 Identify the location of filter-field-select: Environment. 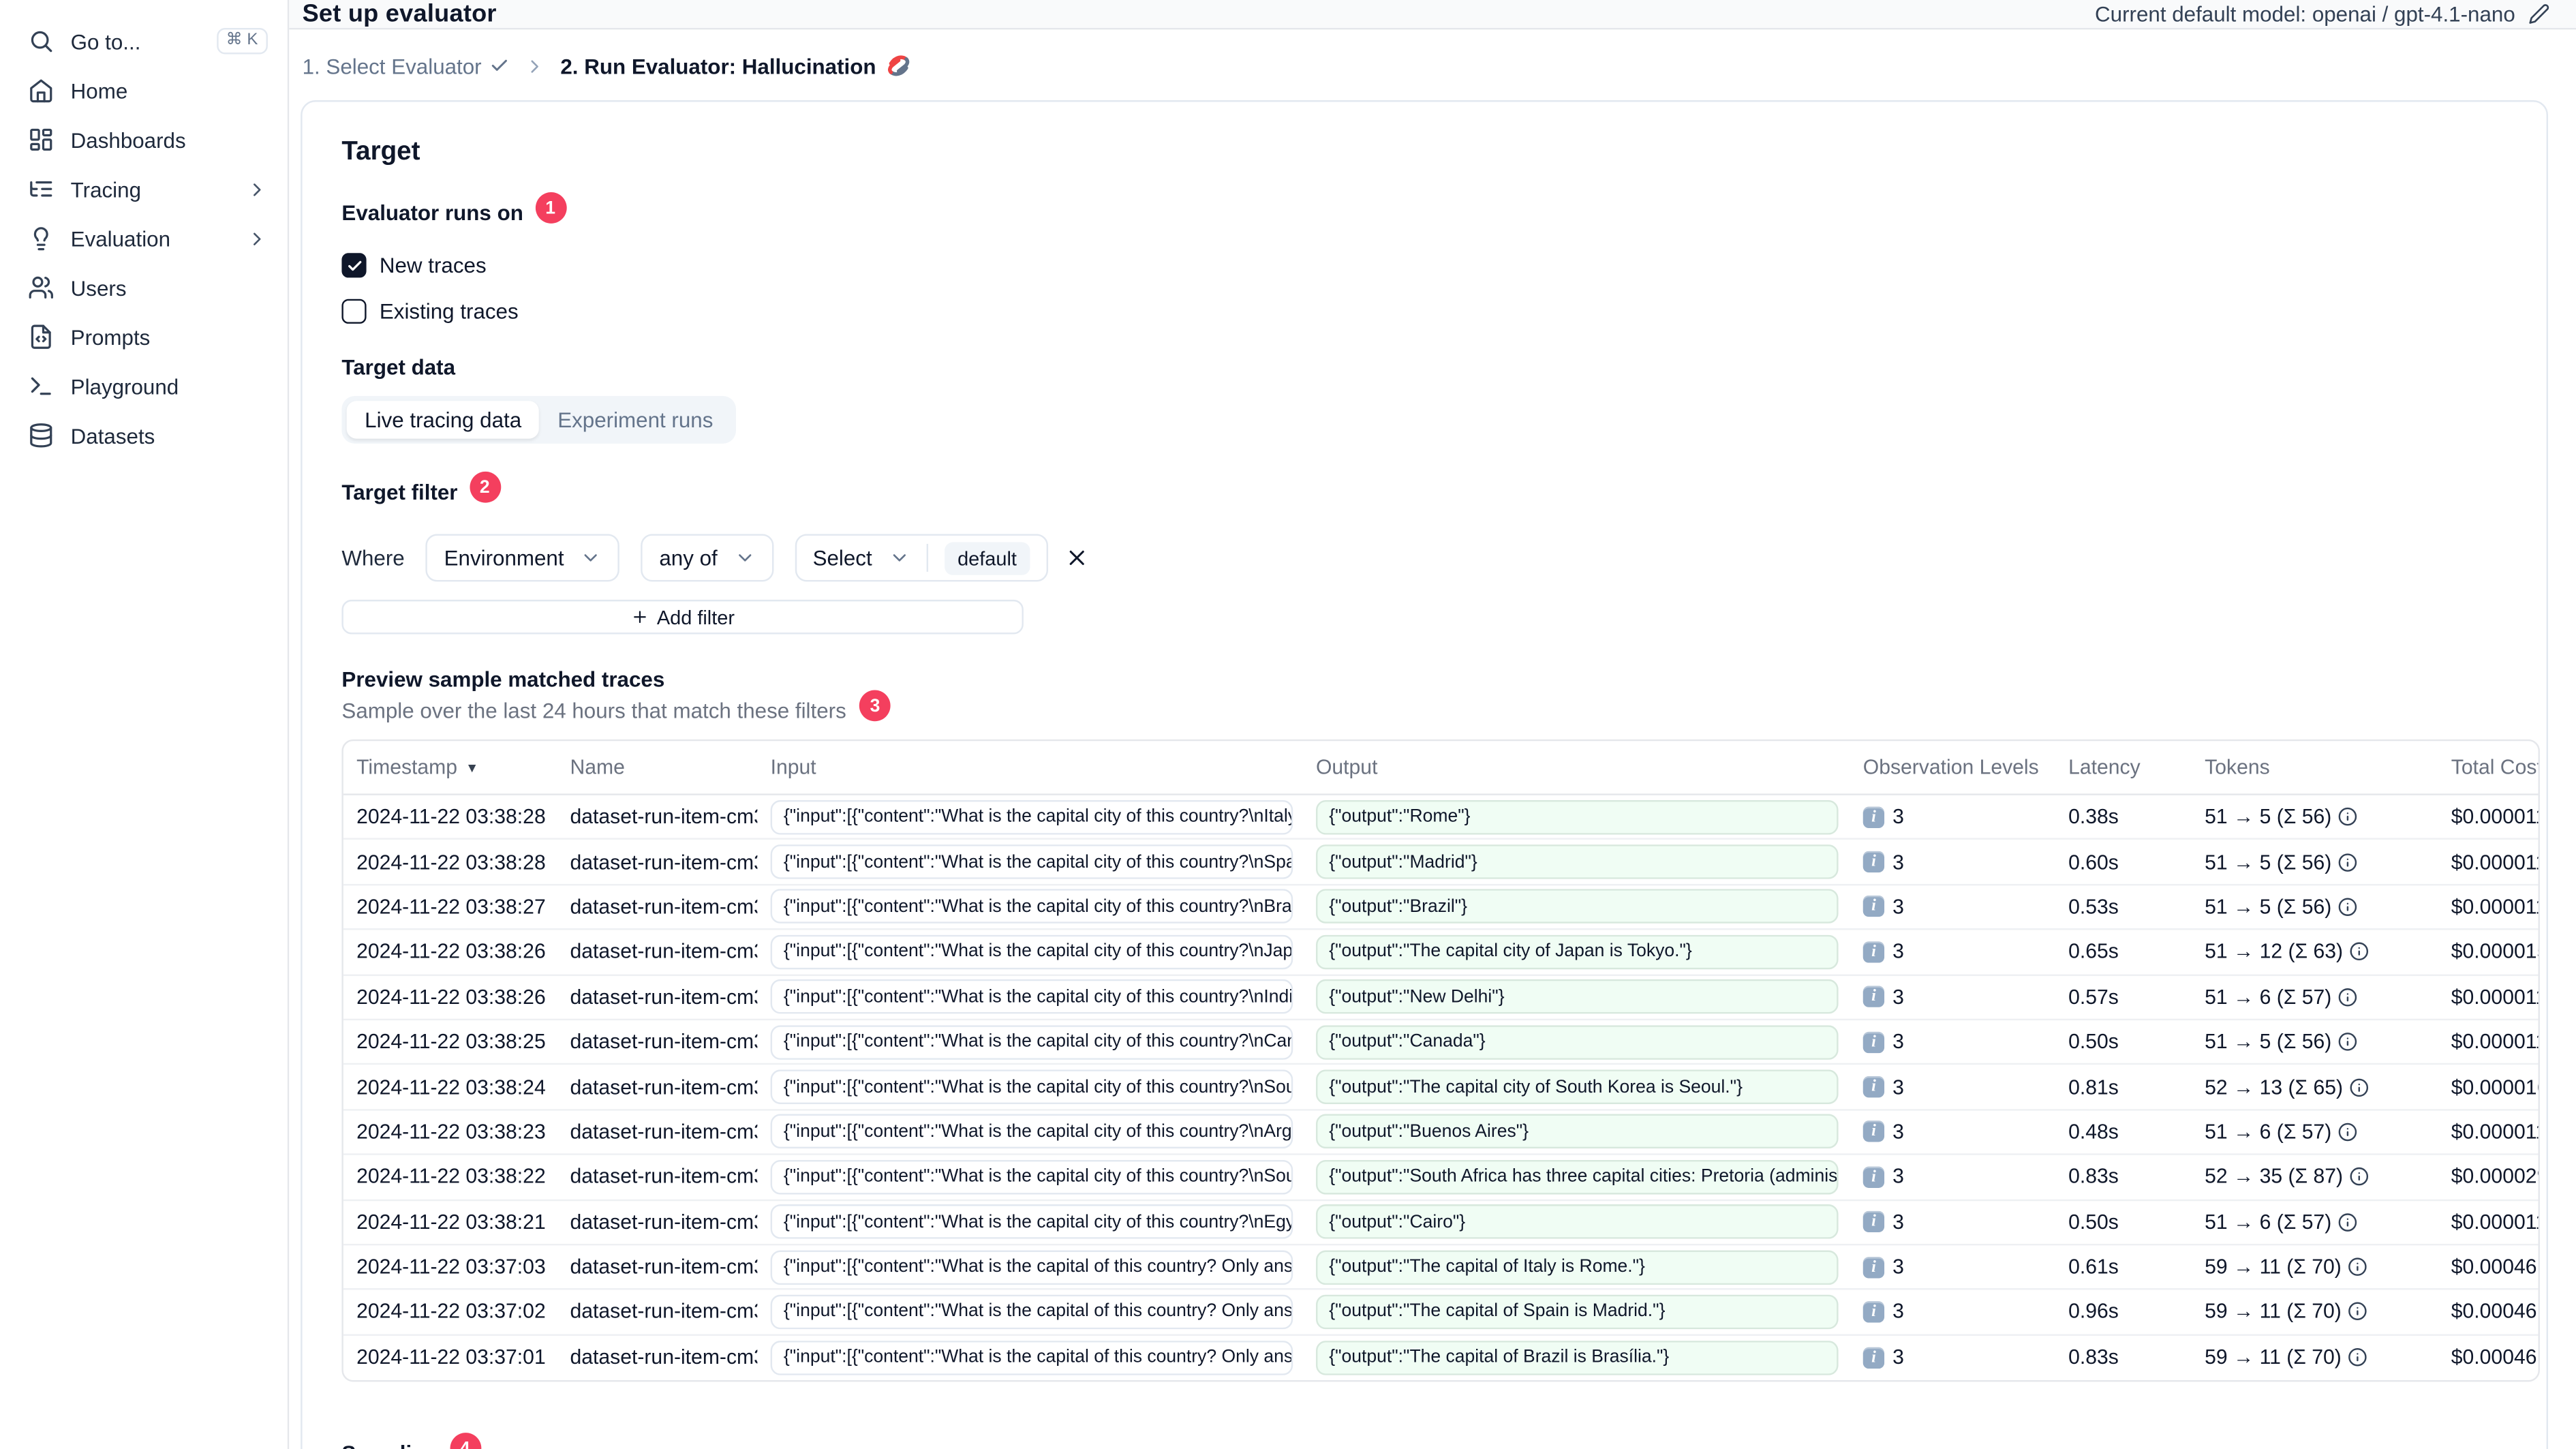
(523, 558).